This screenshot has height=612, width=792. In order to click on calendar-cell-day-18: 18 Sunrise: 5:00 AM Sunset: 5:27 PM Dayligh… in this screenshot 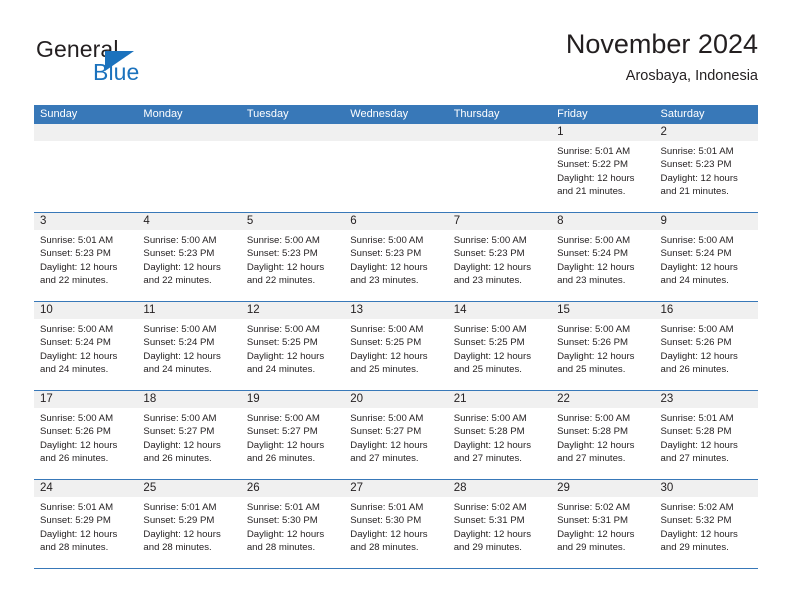, I will do `click(189, 435)`.